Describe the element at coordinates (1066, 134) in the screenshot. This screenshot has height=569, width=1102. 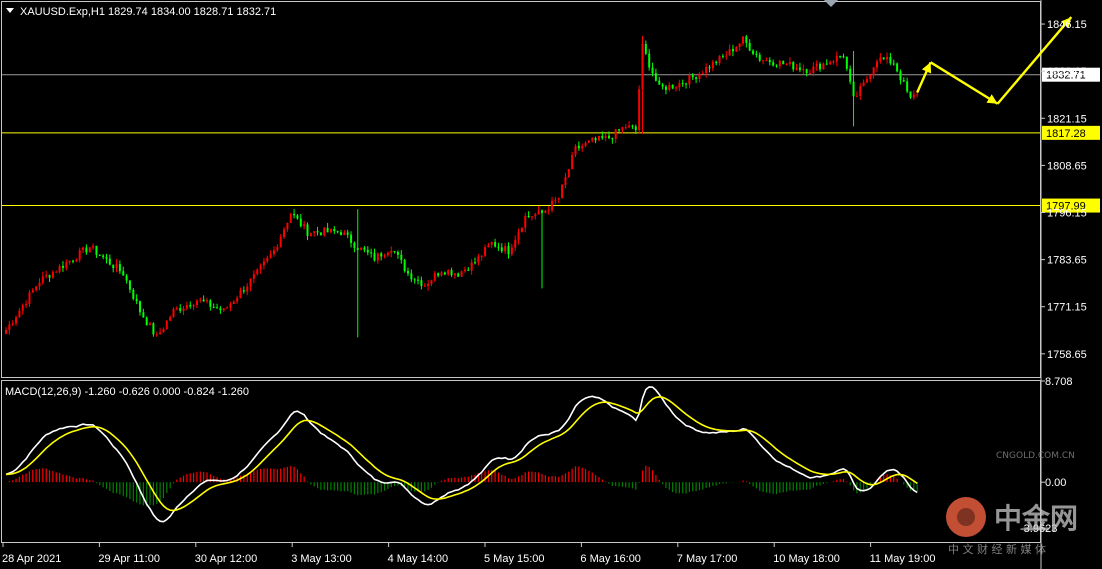
I see `hline-price-label-1: 1817.28` at that location.